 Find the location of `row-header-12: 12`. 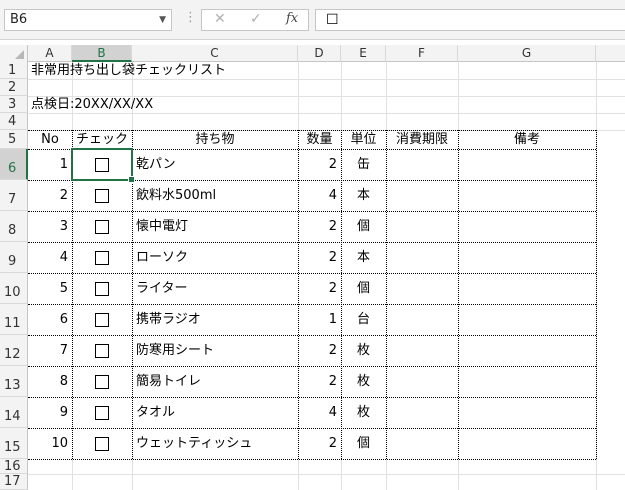

row-header-12: 12 is located at coordinates (14, 350).